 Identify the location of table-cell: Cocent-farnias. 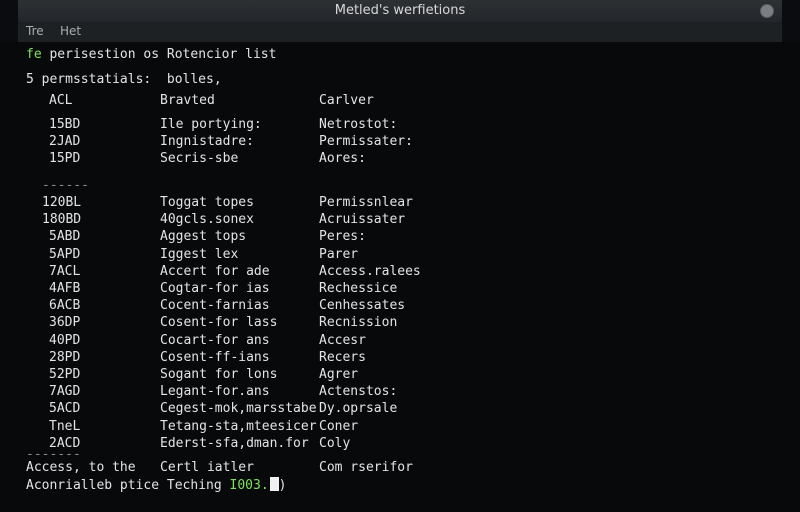
(215, 306).